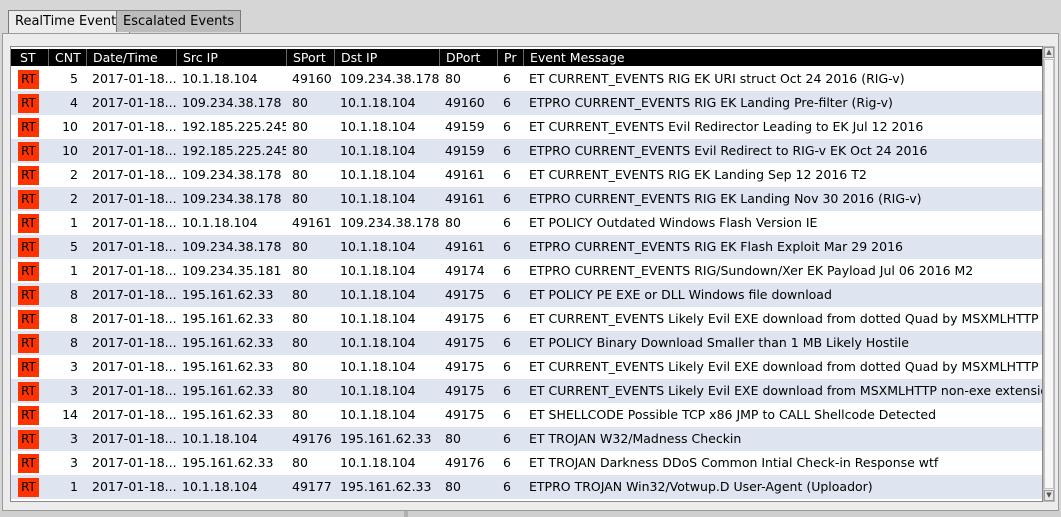 The width and height of the screenshot is (1061, 517). I want to click on scroll-down-icon: ▼, so click(1049, 495).